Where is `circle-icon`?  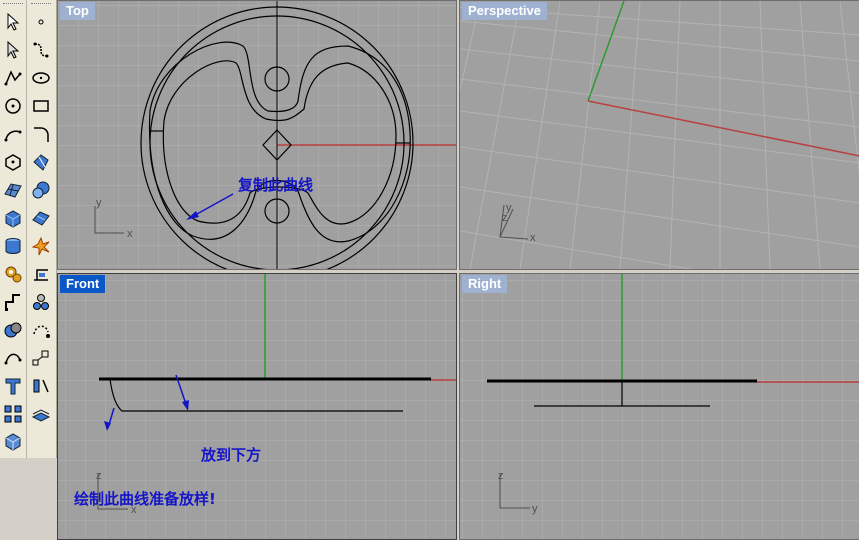 circle-icon is located at coordinates (13, 106).